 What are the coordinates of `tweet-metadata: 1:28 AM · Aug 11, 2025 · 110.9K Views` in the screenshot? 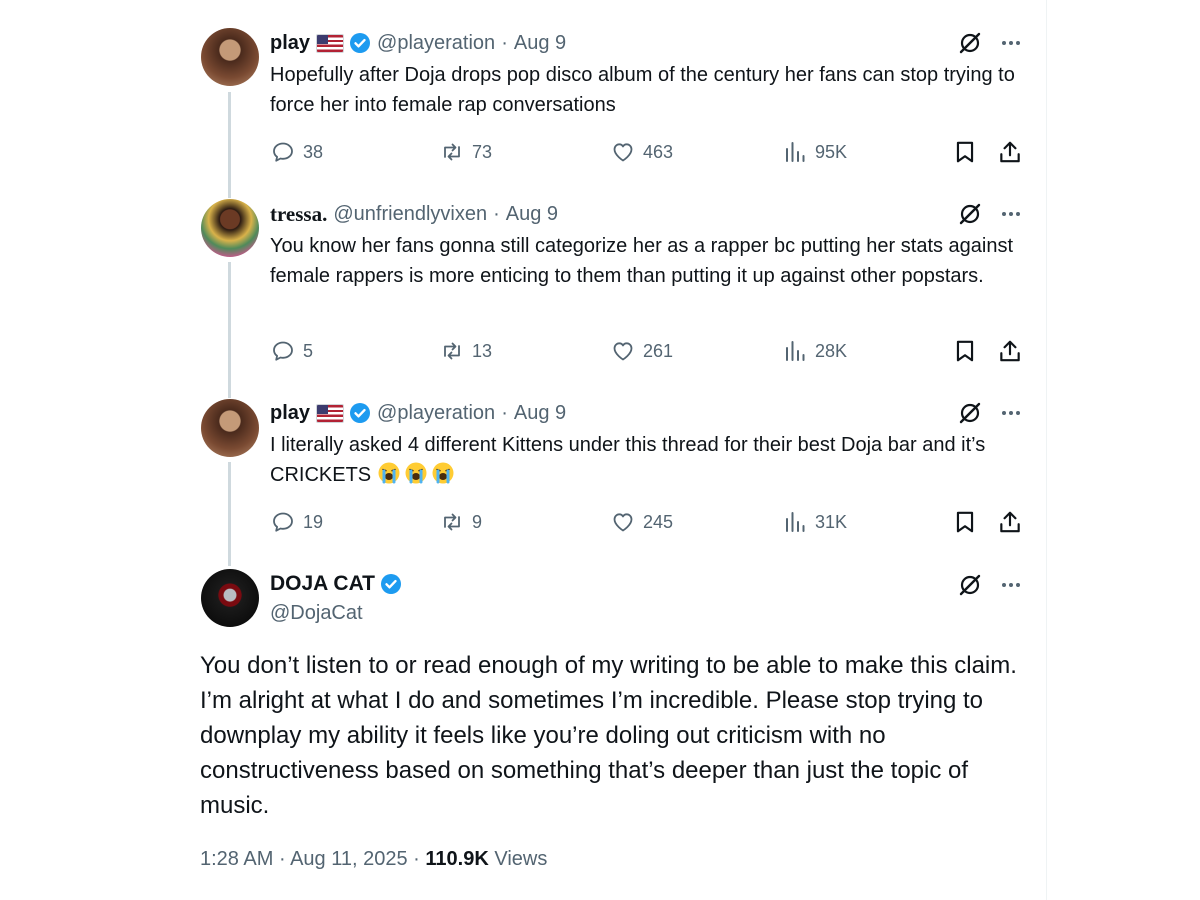 It's located at (373, 859).